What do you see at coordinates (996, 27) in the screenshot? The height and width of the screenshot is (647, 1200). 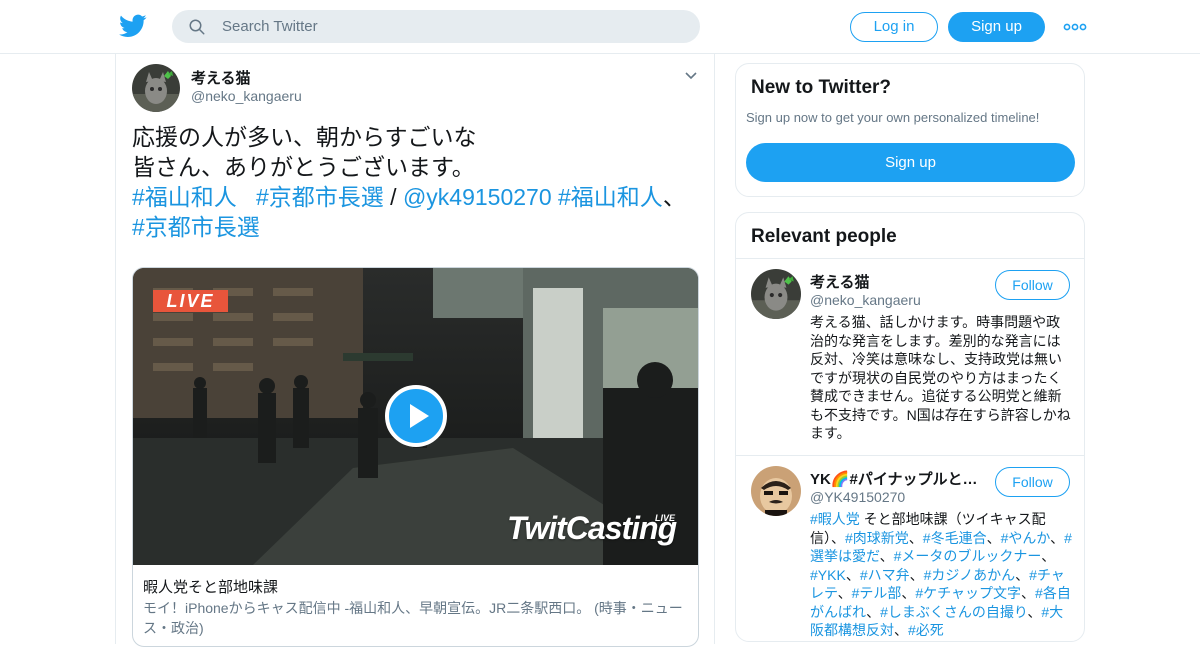 I see `signup-button: Sign up` at bounding box center [996, 27].